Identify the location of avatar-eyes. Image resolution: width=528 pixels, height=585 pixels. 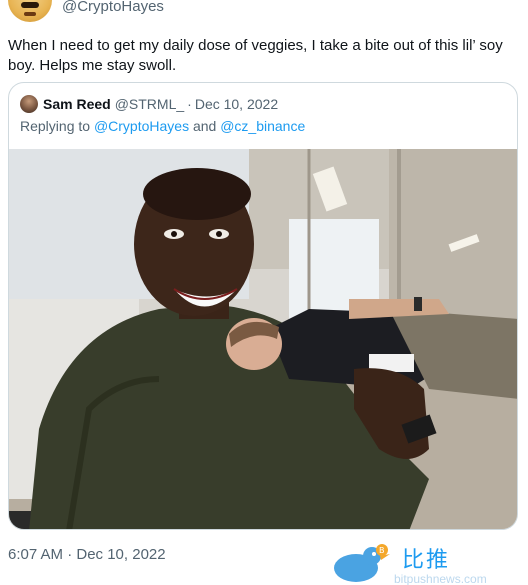
(30, 5).